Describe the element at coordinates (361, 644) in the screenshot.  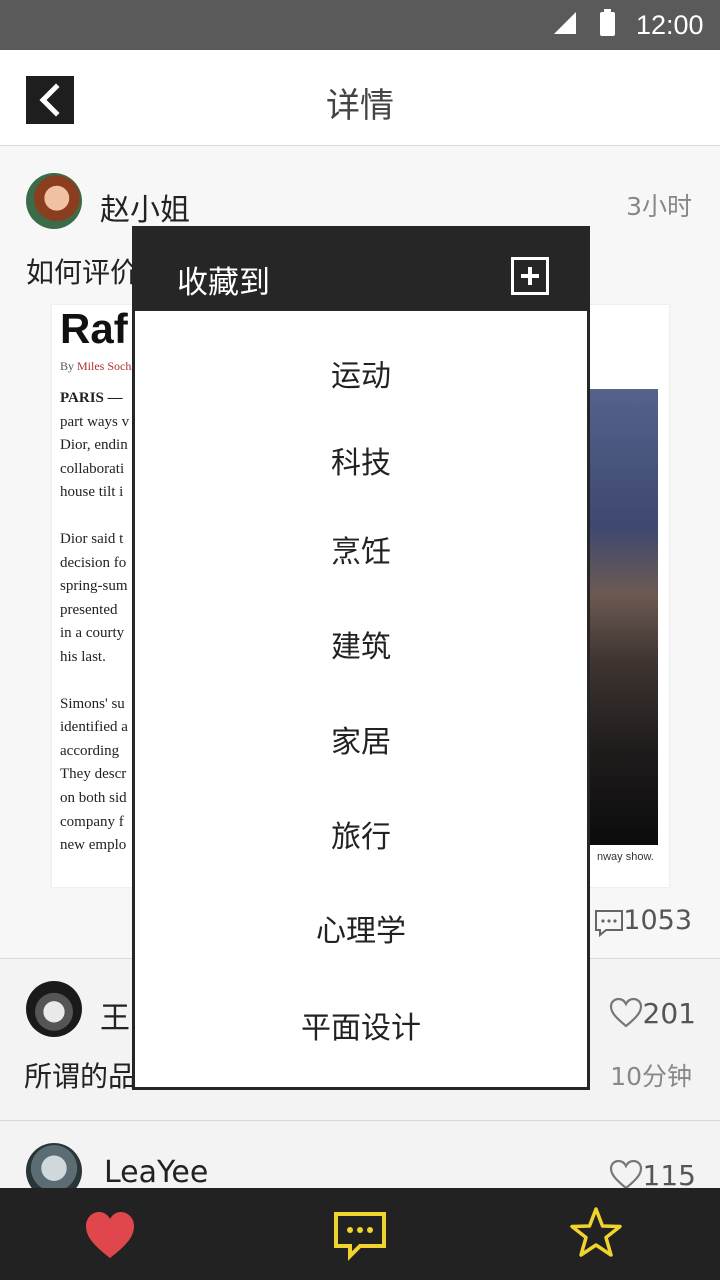
I see `folder-option: 建筑` at that location.